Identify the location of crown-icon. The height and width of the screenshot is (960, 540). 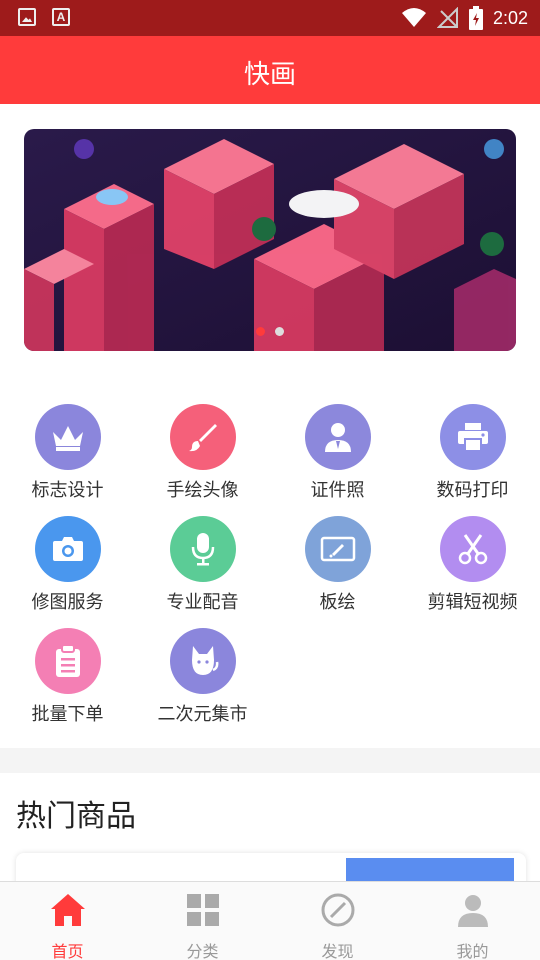
(67, 438).